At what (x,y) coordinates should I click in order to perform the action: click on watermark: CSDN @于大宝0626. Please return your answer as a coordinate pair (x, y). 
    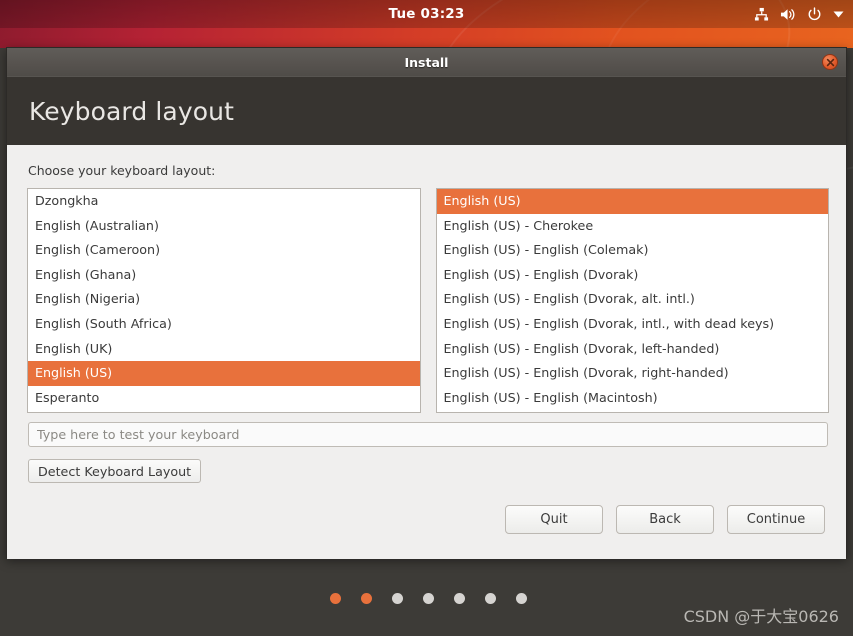
    Looking at the image, I should click on (761, 616).